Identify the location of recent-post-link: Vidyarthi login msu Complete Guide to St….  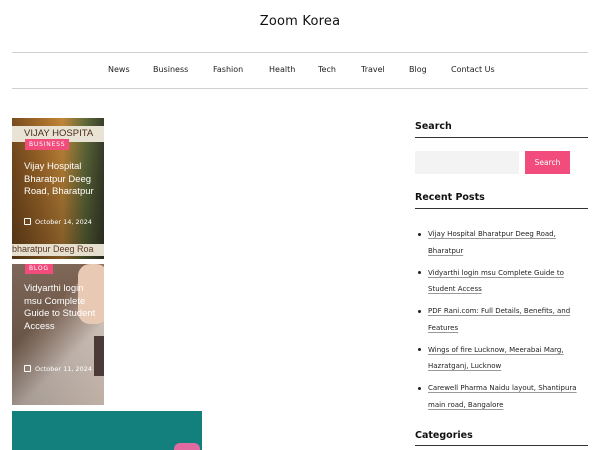
(496, 281).